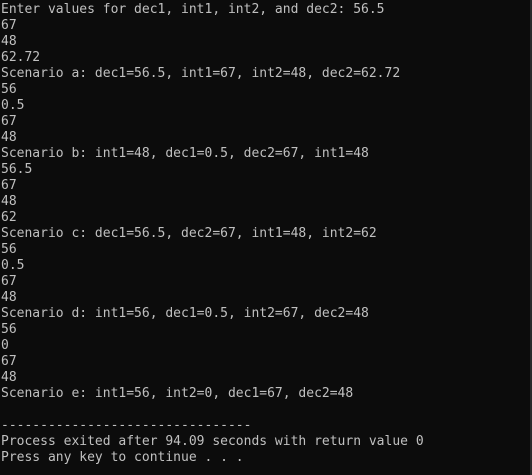 The height and width of the screenshot is (475, 532). I want to click on output-line: 62.72, so click(21, 57).